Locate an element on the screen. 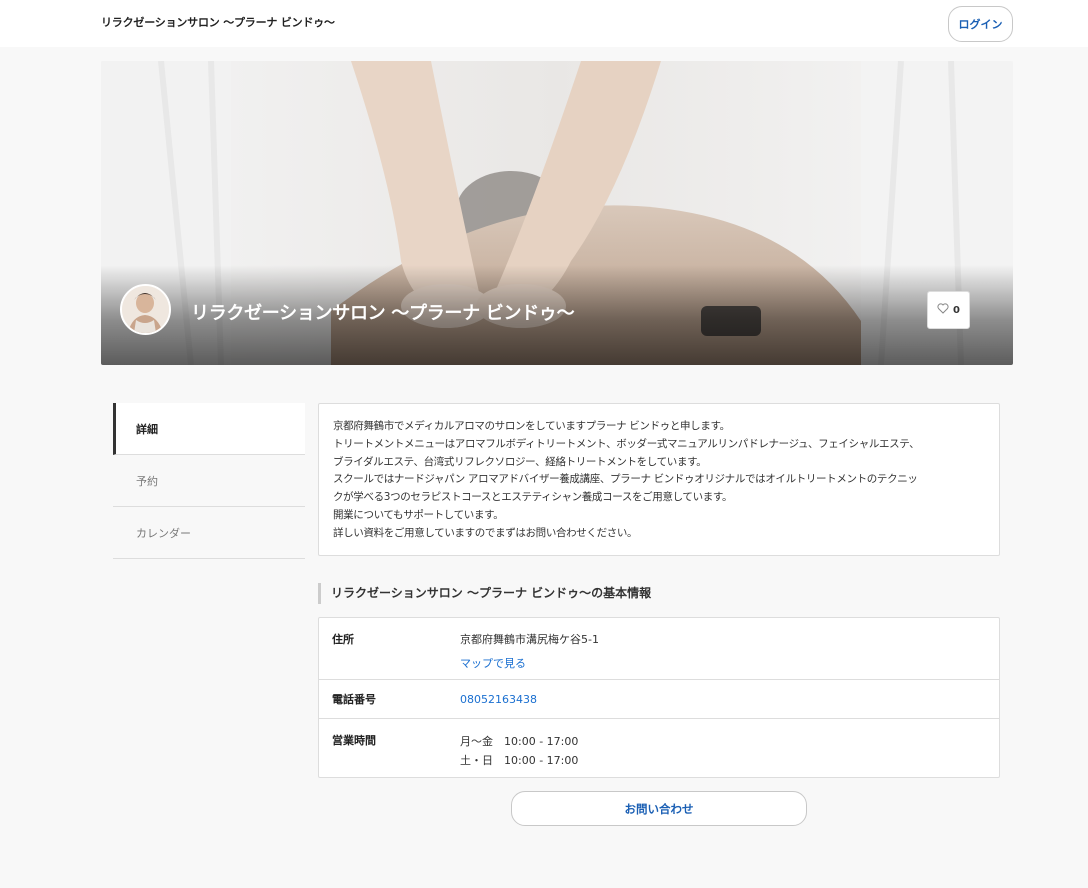  info-row-address: 住所 京都府舞鶴市溝尻梅ケ谷5-1 マップで見る is located at coordinates (659, 649).